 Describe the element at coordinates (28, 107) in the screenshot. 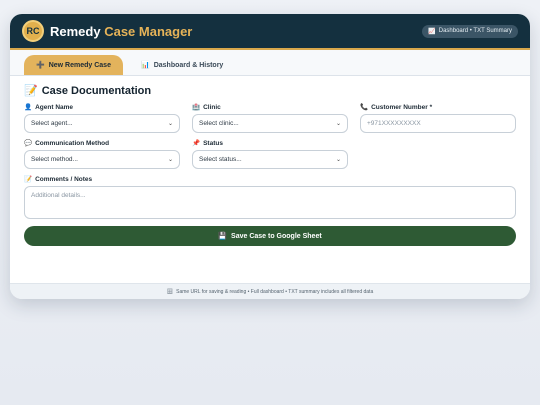

I see `person-icon: 👤` at that location.